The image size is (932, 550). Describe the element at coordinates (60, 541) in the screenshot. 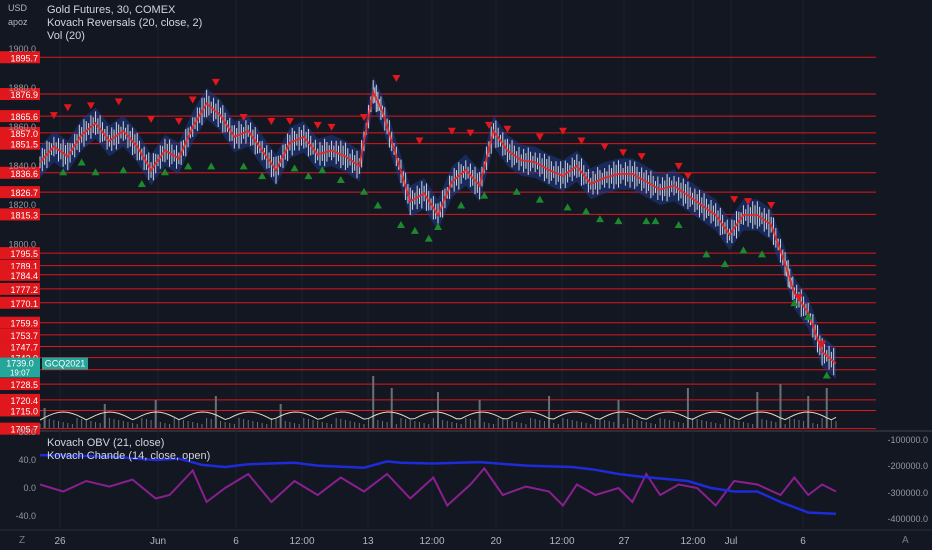

I see `time-tick-label: 26` at that location.